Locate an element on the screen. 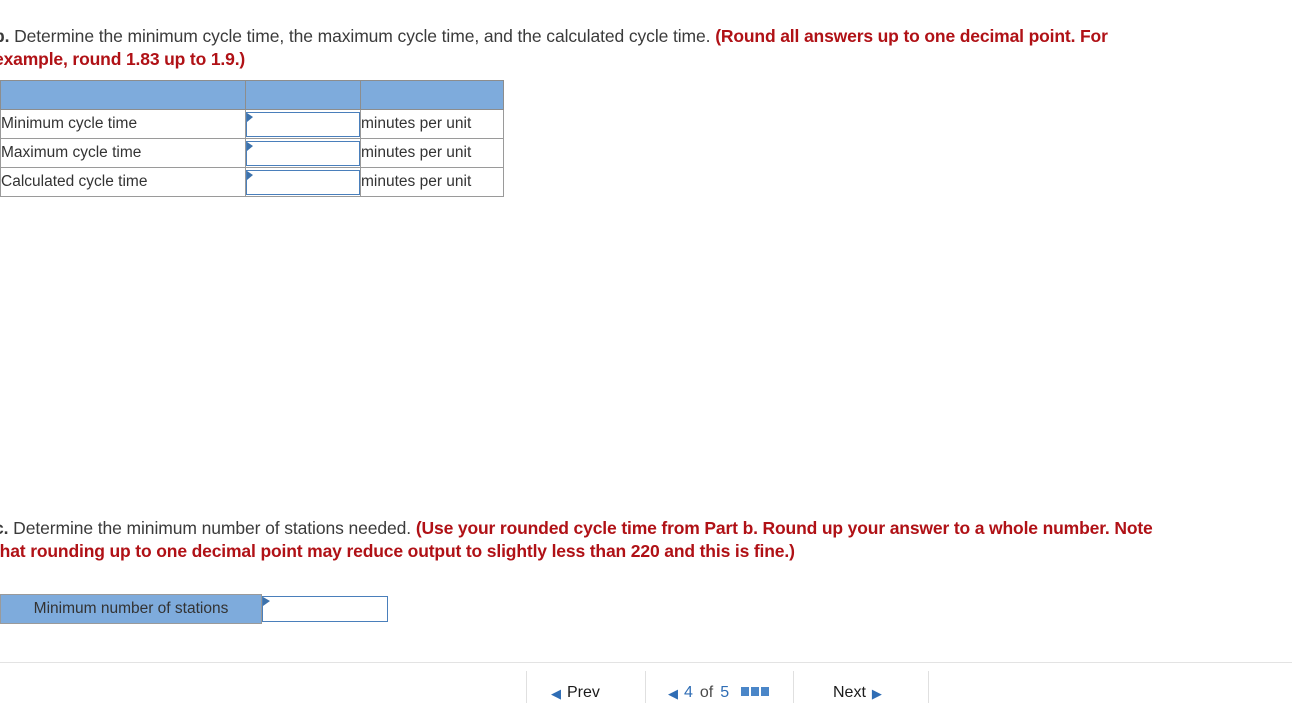  table-row: Maximum cycle time minutes per unit is located at coordinates (252, 153).